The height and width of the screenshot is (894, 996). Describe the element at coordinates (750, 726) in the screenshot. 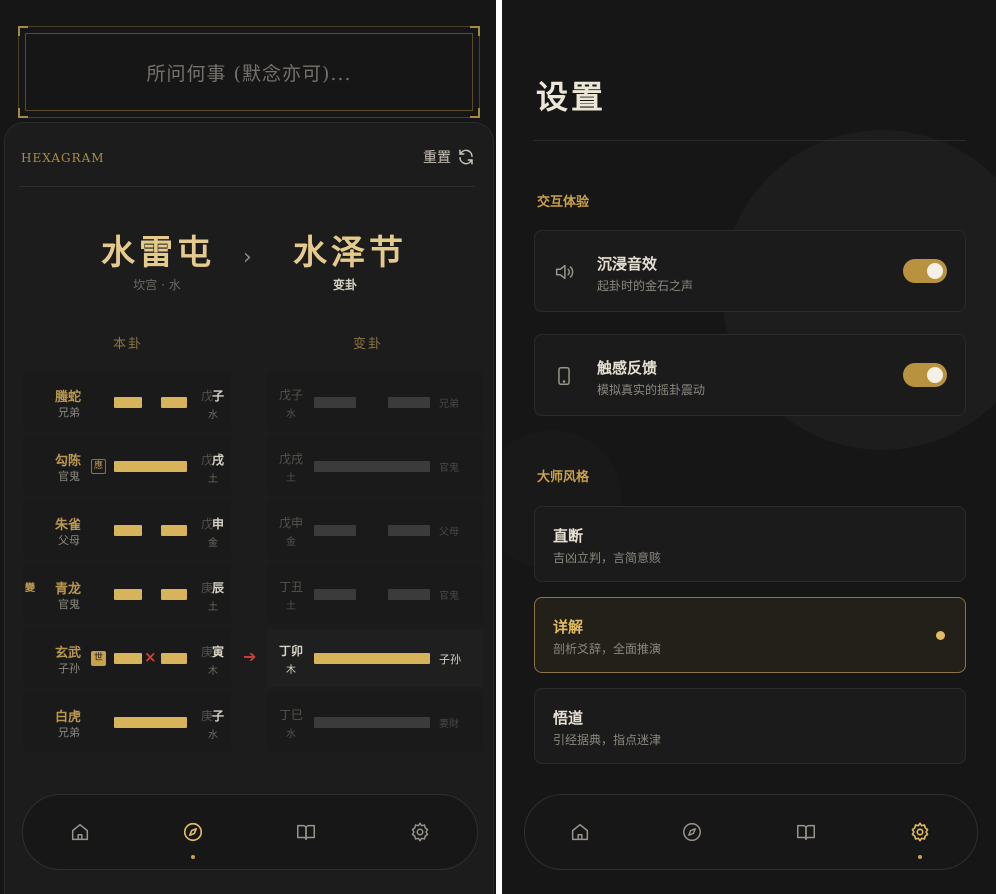

I see `style-option-enlighten: 悟道 引经据典，指点迷津` at that location.